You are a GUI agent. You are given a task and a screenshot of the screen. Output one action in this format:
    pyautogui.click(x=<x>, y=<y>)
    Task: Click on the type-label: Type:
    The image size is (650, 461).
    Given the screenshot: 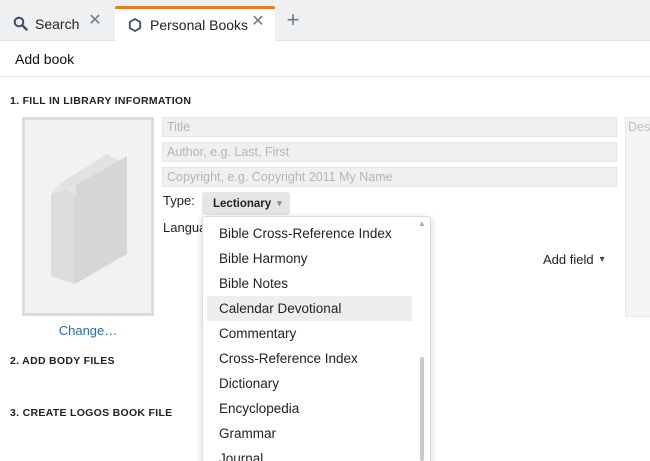 What is the action you would take?
    pyautogui.click(x=179, y=200)
    